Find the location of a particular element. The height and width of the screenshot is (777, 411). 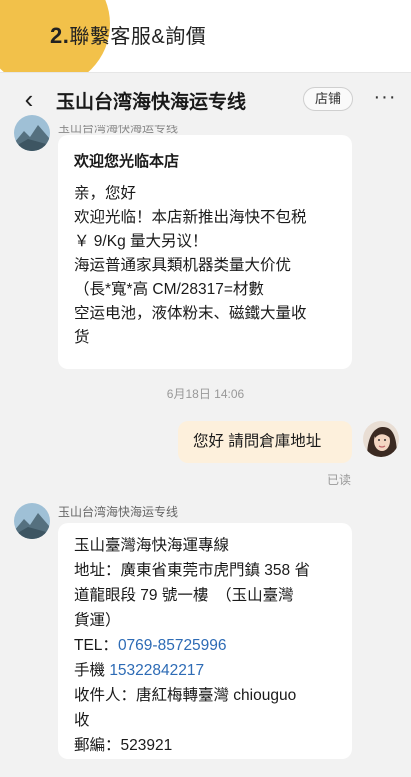

step-number: 2. is located at coordinates (60, 35).